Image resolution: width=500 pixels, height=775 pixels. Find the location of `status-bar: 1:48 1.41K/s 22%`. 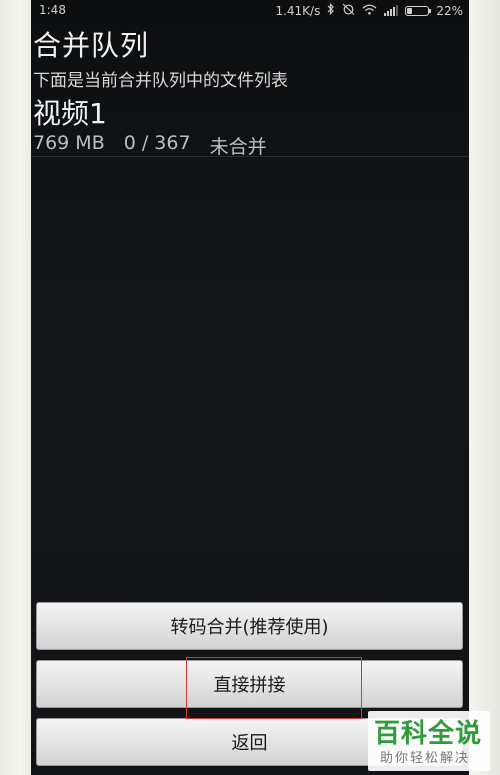

status-bar: 1:48 1.41K/s 22% is located at coordinates (250, 10).